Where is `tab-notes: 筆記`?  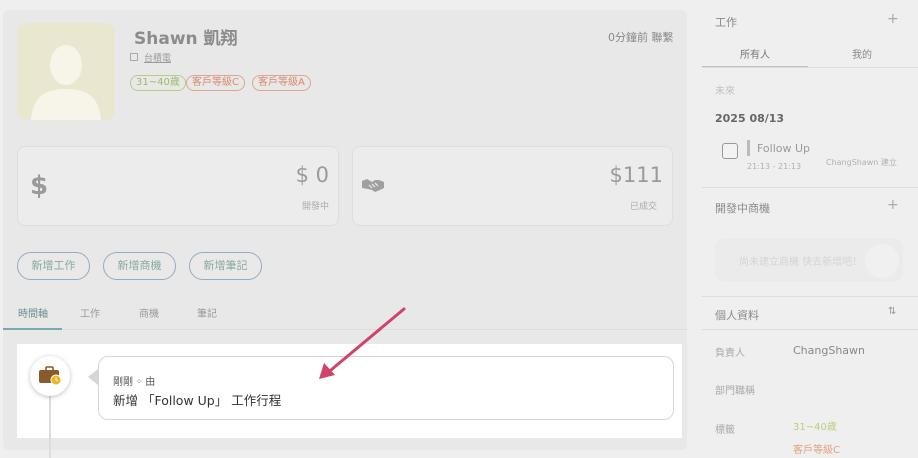 tab-notes: 筆記 is located at coordinates (207, 312).